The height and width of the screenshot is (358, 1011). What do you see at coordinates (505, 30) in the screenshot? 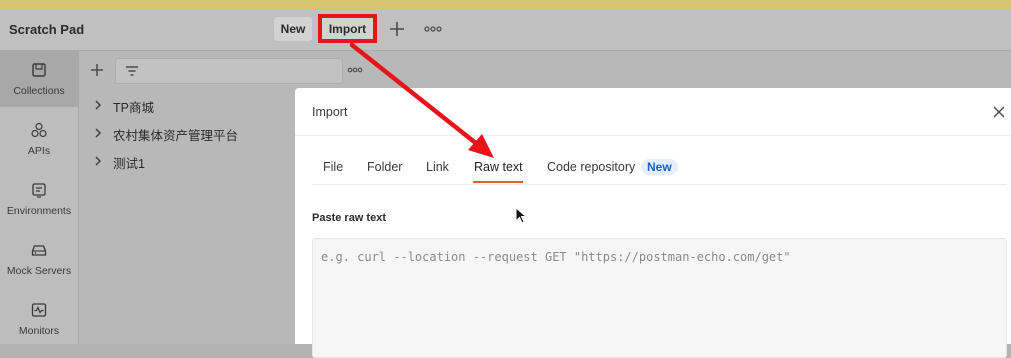
I see `app-header: Scratch Pad New Import` at bounding box center [505, 30].